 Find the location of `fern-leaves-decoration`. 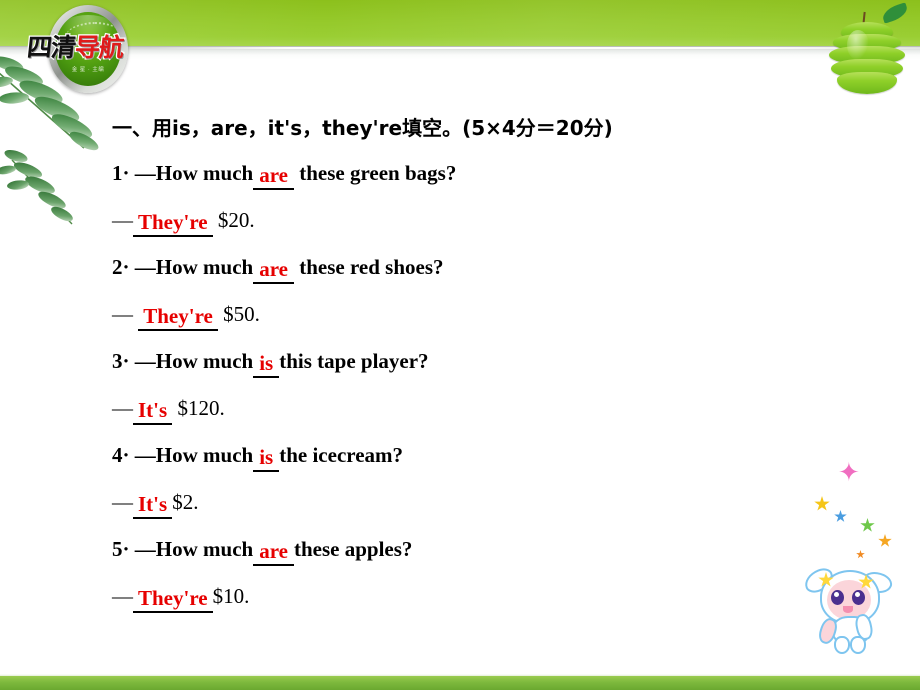

fern-leaves-decoration is located at coordinates (57, 152).